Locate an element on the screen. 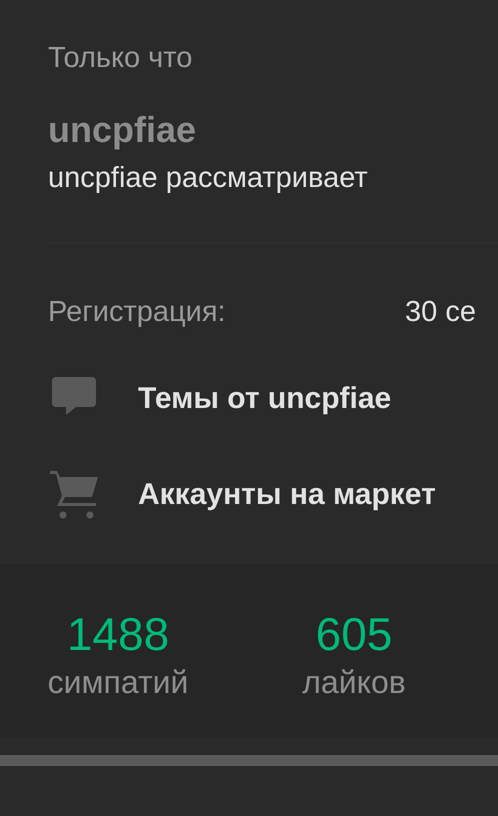 This screenshot has width=498, height=816. info-value: 30 се is located at coordinates (440, 312).